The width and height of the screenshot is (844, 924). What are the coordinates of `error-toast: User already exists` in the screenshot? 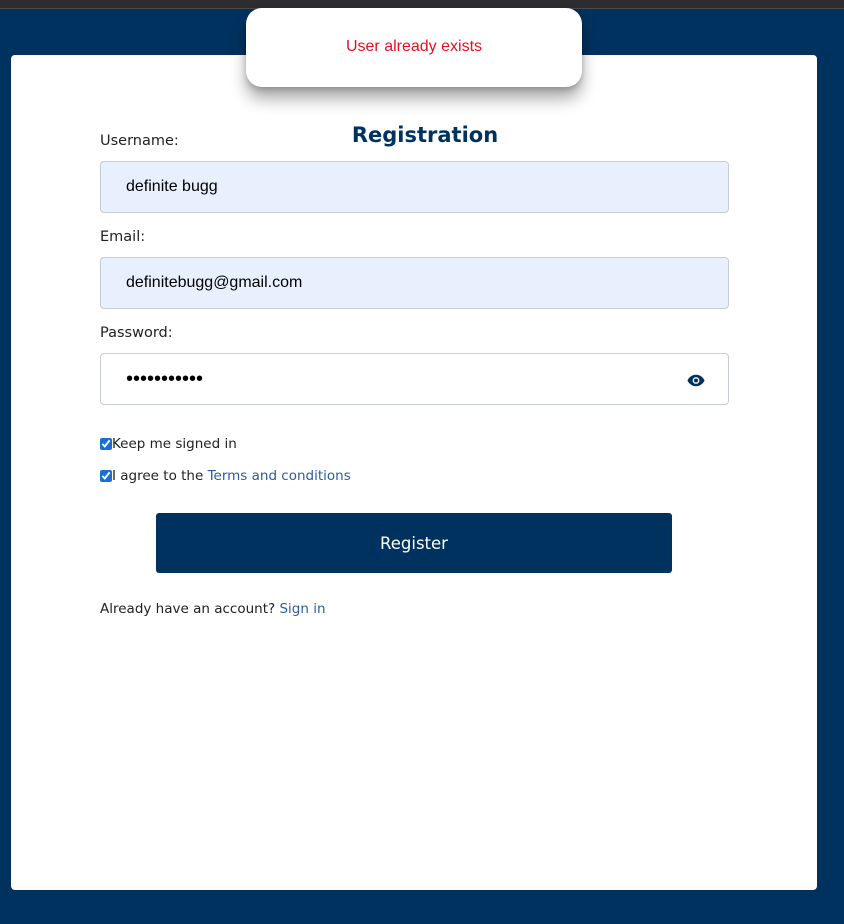 It's located at (414, 47).